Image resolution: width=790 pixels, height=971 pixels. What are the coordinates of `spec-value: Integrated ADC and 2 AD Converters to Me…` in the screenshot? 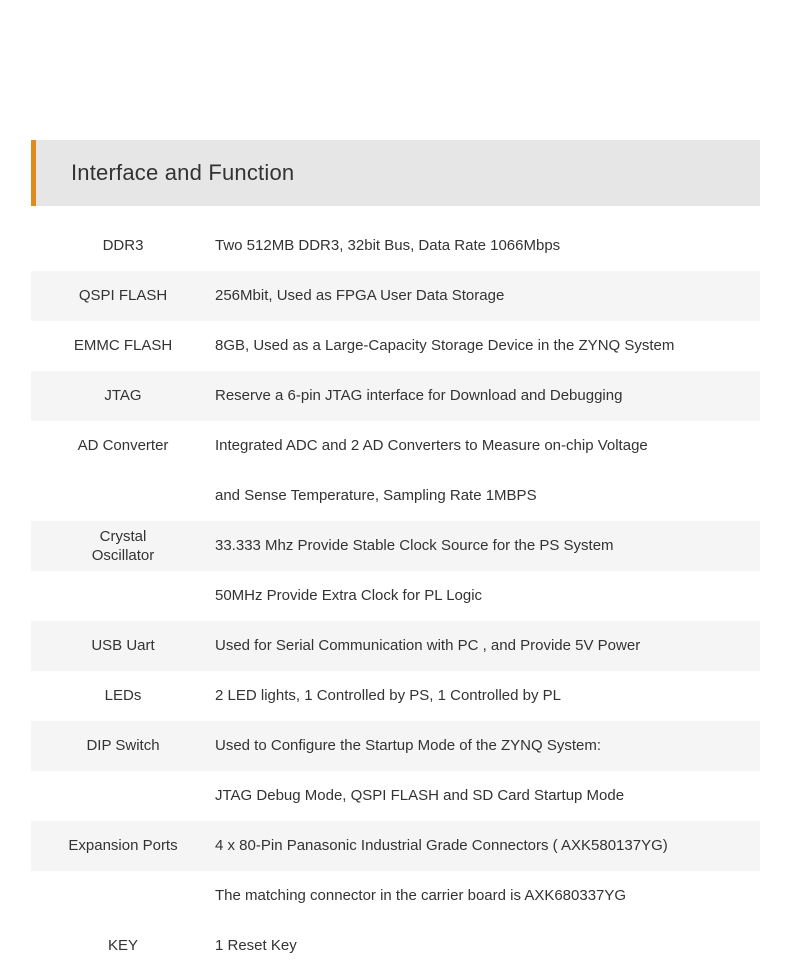 It's located at (431, 446).